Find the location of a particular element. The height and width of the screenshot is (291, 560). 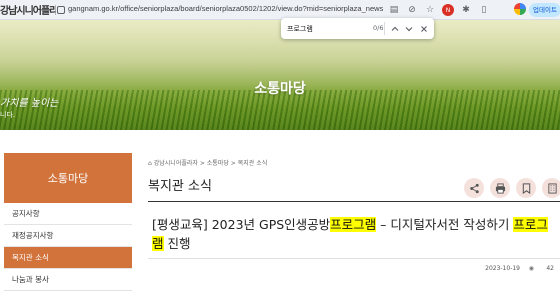

page-tools is located at coordinates (512, 188).